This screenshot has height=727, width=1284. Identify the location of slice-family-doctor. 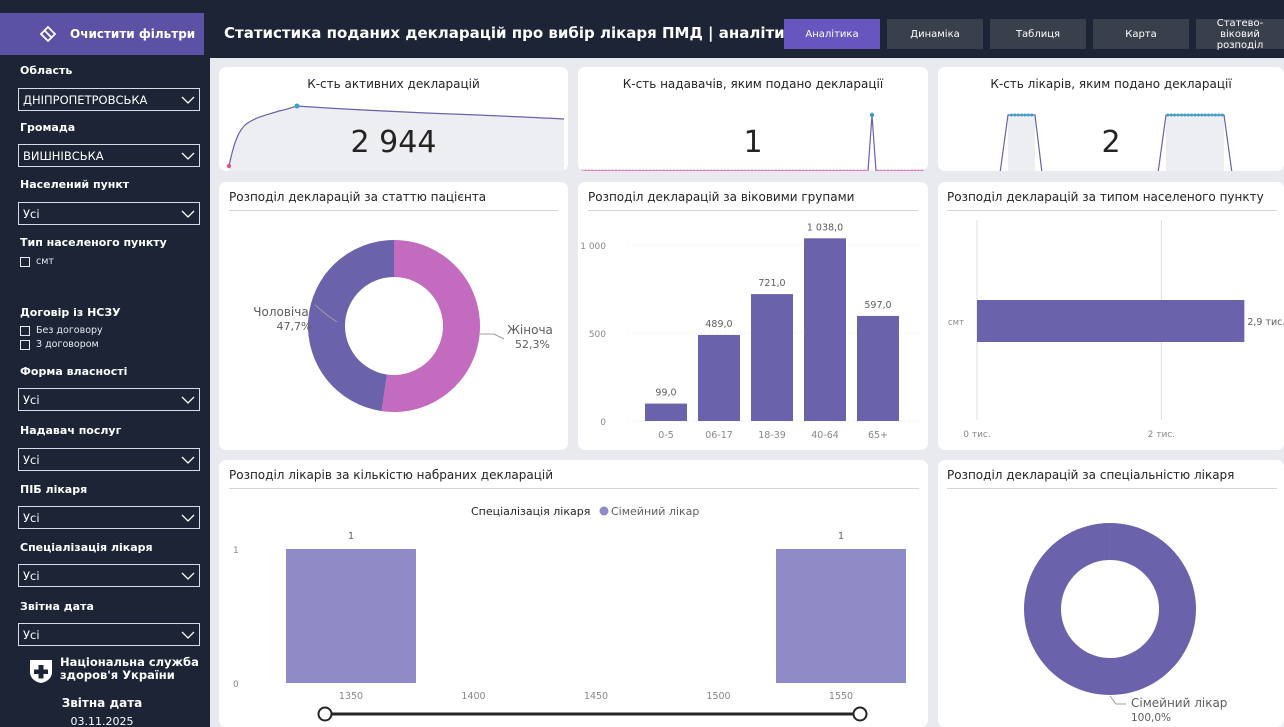
(1109, 609).